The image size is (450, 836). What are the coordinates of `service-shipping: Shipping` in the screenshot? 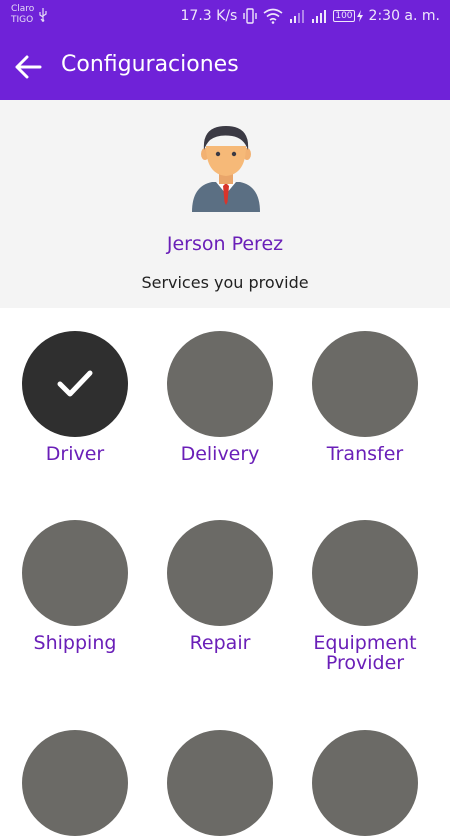 It's located at (75, 586).